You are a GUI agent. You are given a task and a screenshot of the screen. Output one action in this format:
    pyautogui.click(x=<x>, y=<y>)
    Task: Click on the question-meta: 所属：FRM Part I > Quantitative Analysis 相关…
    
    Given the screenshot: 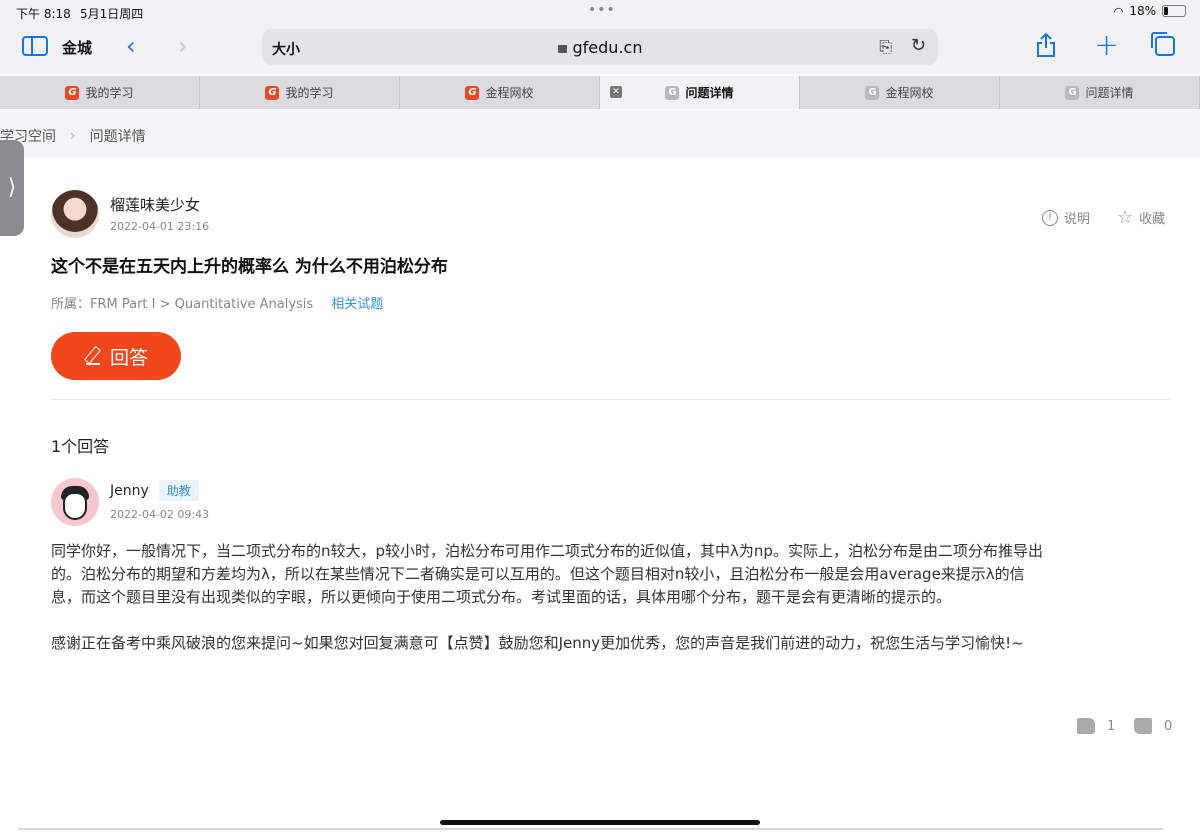 What is the action you would take?
    pyautogui.click(x=217, y=302)
    